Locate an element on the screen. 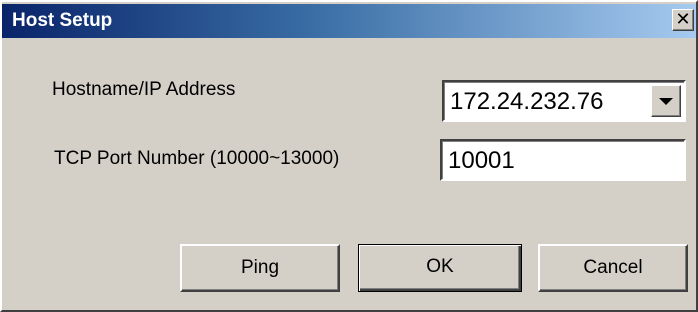 The width and height of the screenshot is (698, 312). hostname-value: 172.24.232.76 is located at coordinates (526, 102).